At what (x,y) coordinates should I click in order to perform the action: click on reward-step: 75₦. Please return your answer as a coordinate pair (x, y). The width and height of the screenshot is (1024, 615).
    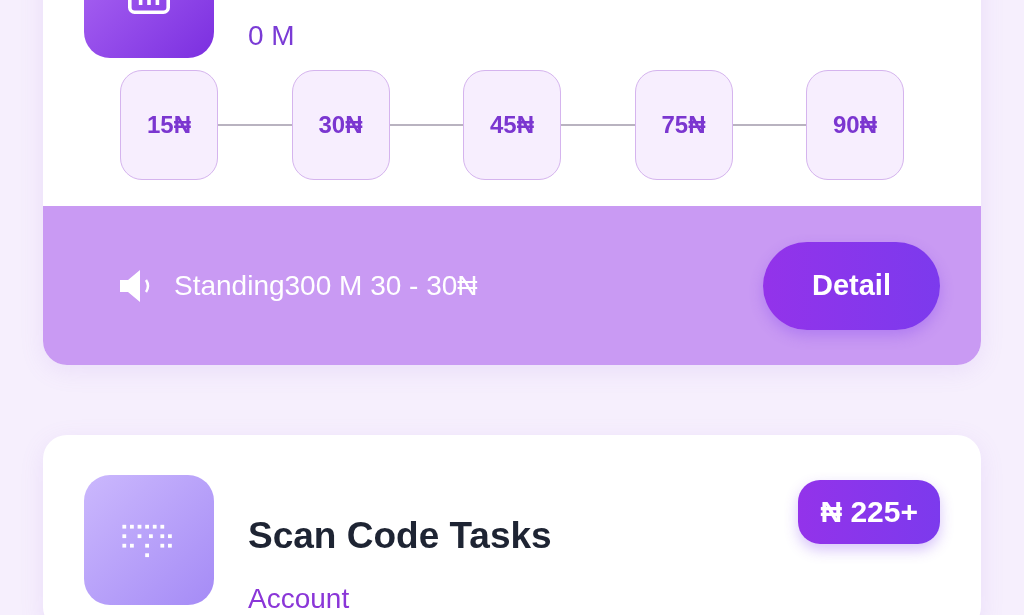
    Looking at the image, I should click on (683, 125).